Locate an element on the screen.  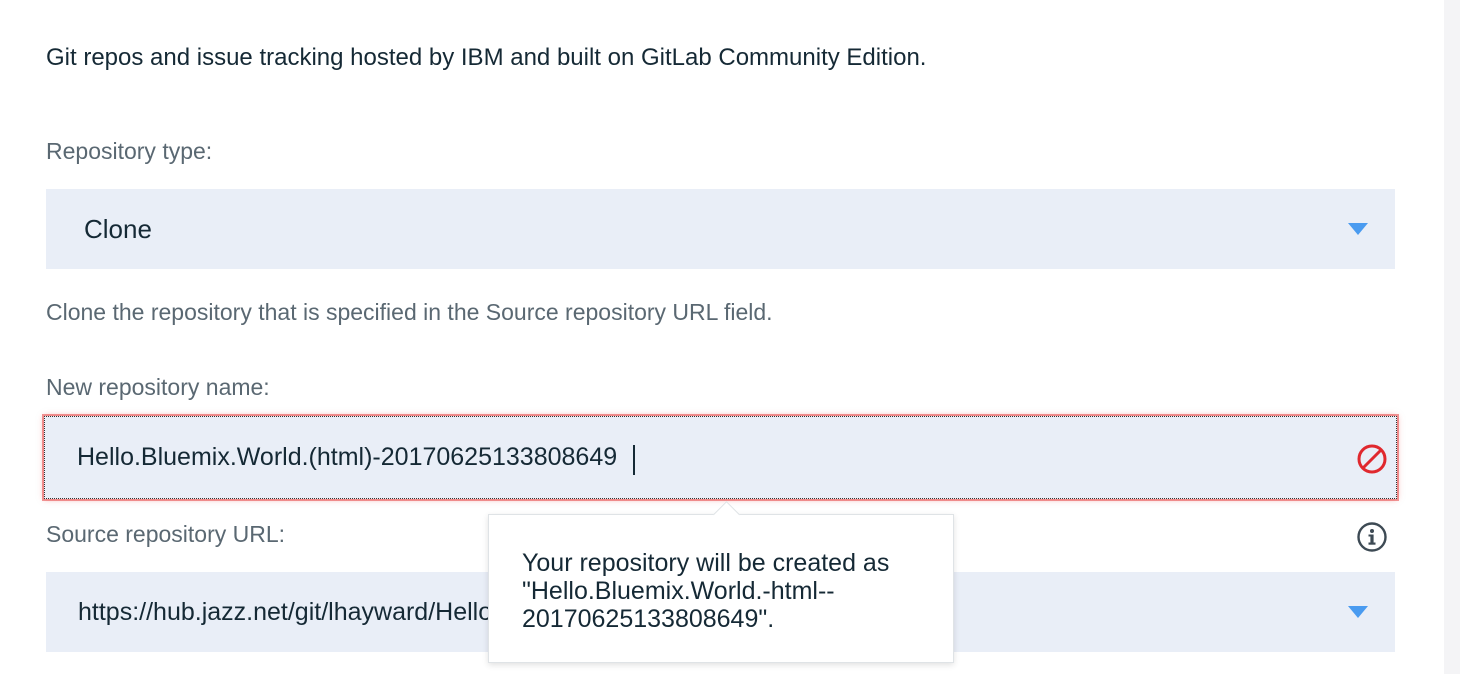
repository-type-select: Clone is located at coordinates (720, 229).